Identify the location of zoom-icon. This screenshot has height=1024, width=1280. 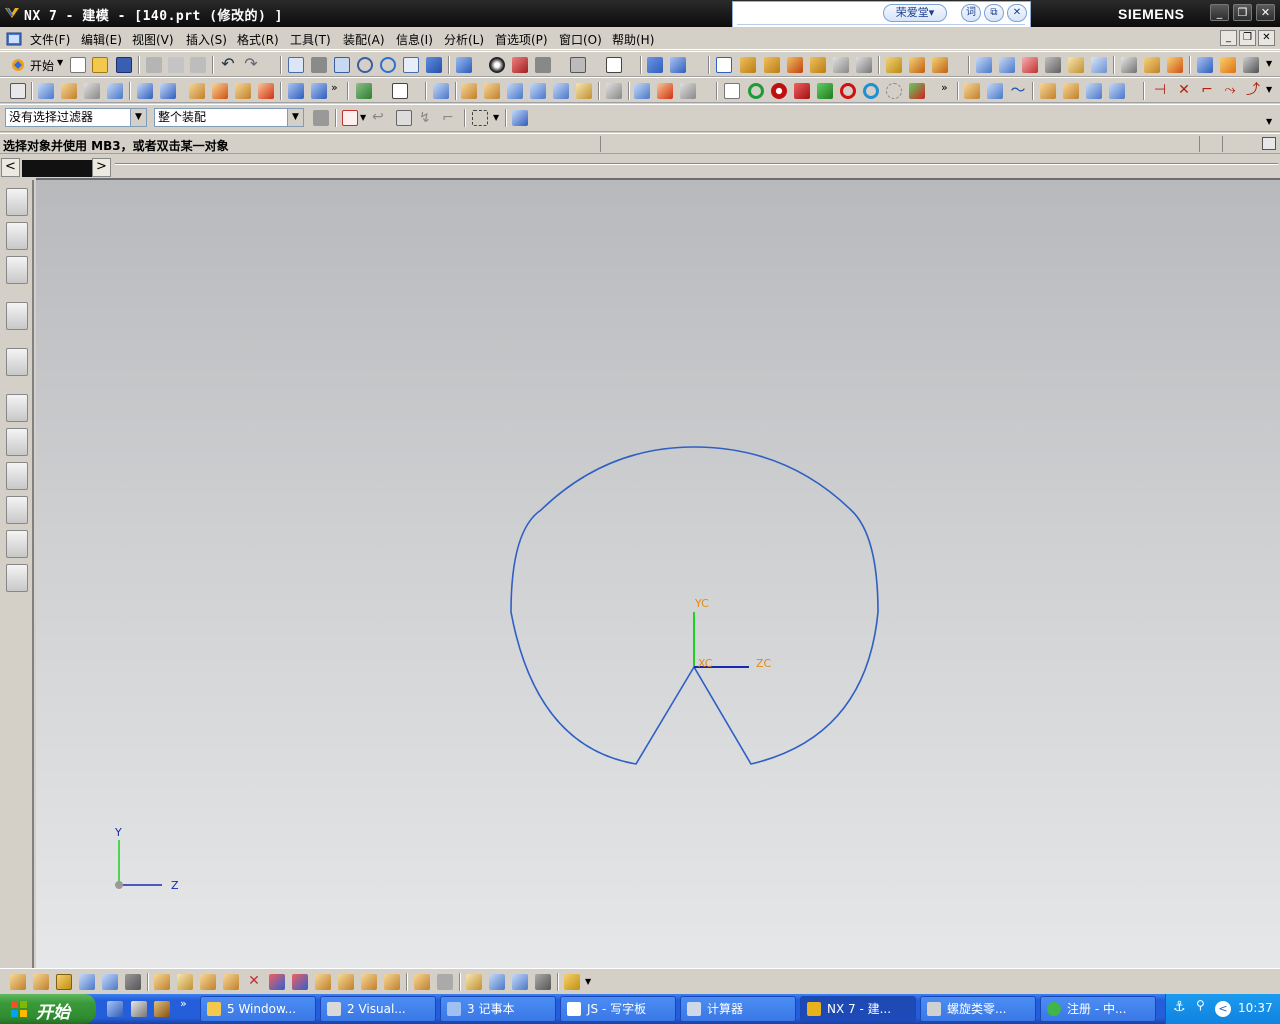
(342, 65).